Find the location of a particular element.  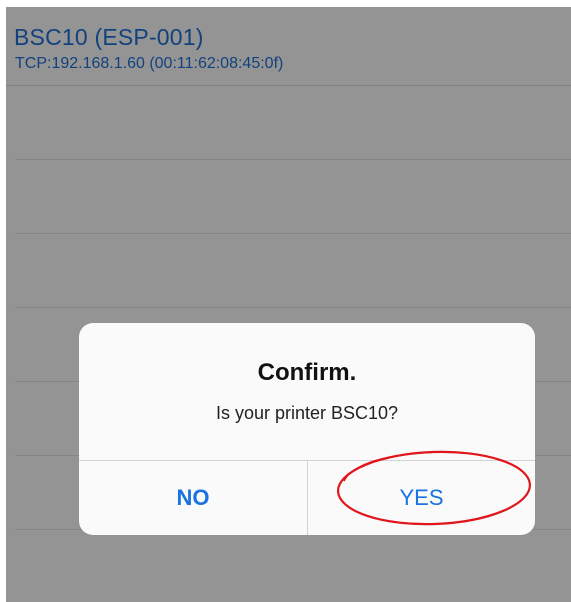

no-button: NO is located at coordinates (193, 498).